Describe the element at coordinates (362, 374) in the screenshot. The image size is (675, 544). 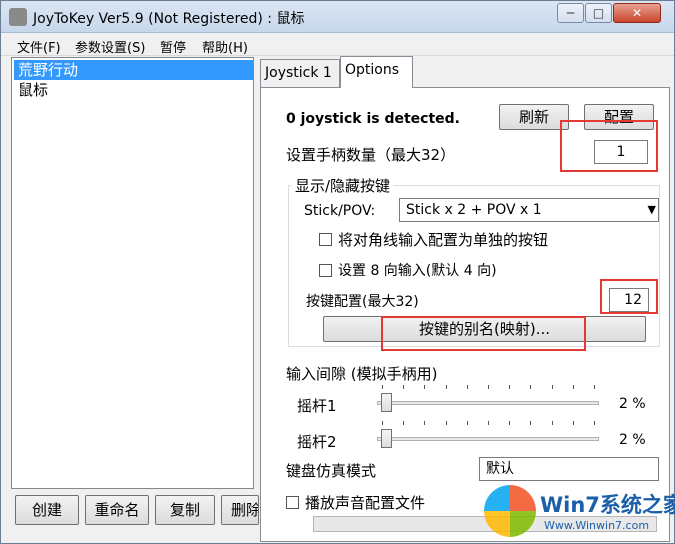
I see `input-interval-label: 输入间隙 (模拟手柄用)` at that location.